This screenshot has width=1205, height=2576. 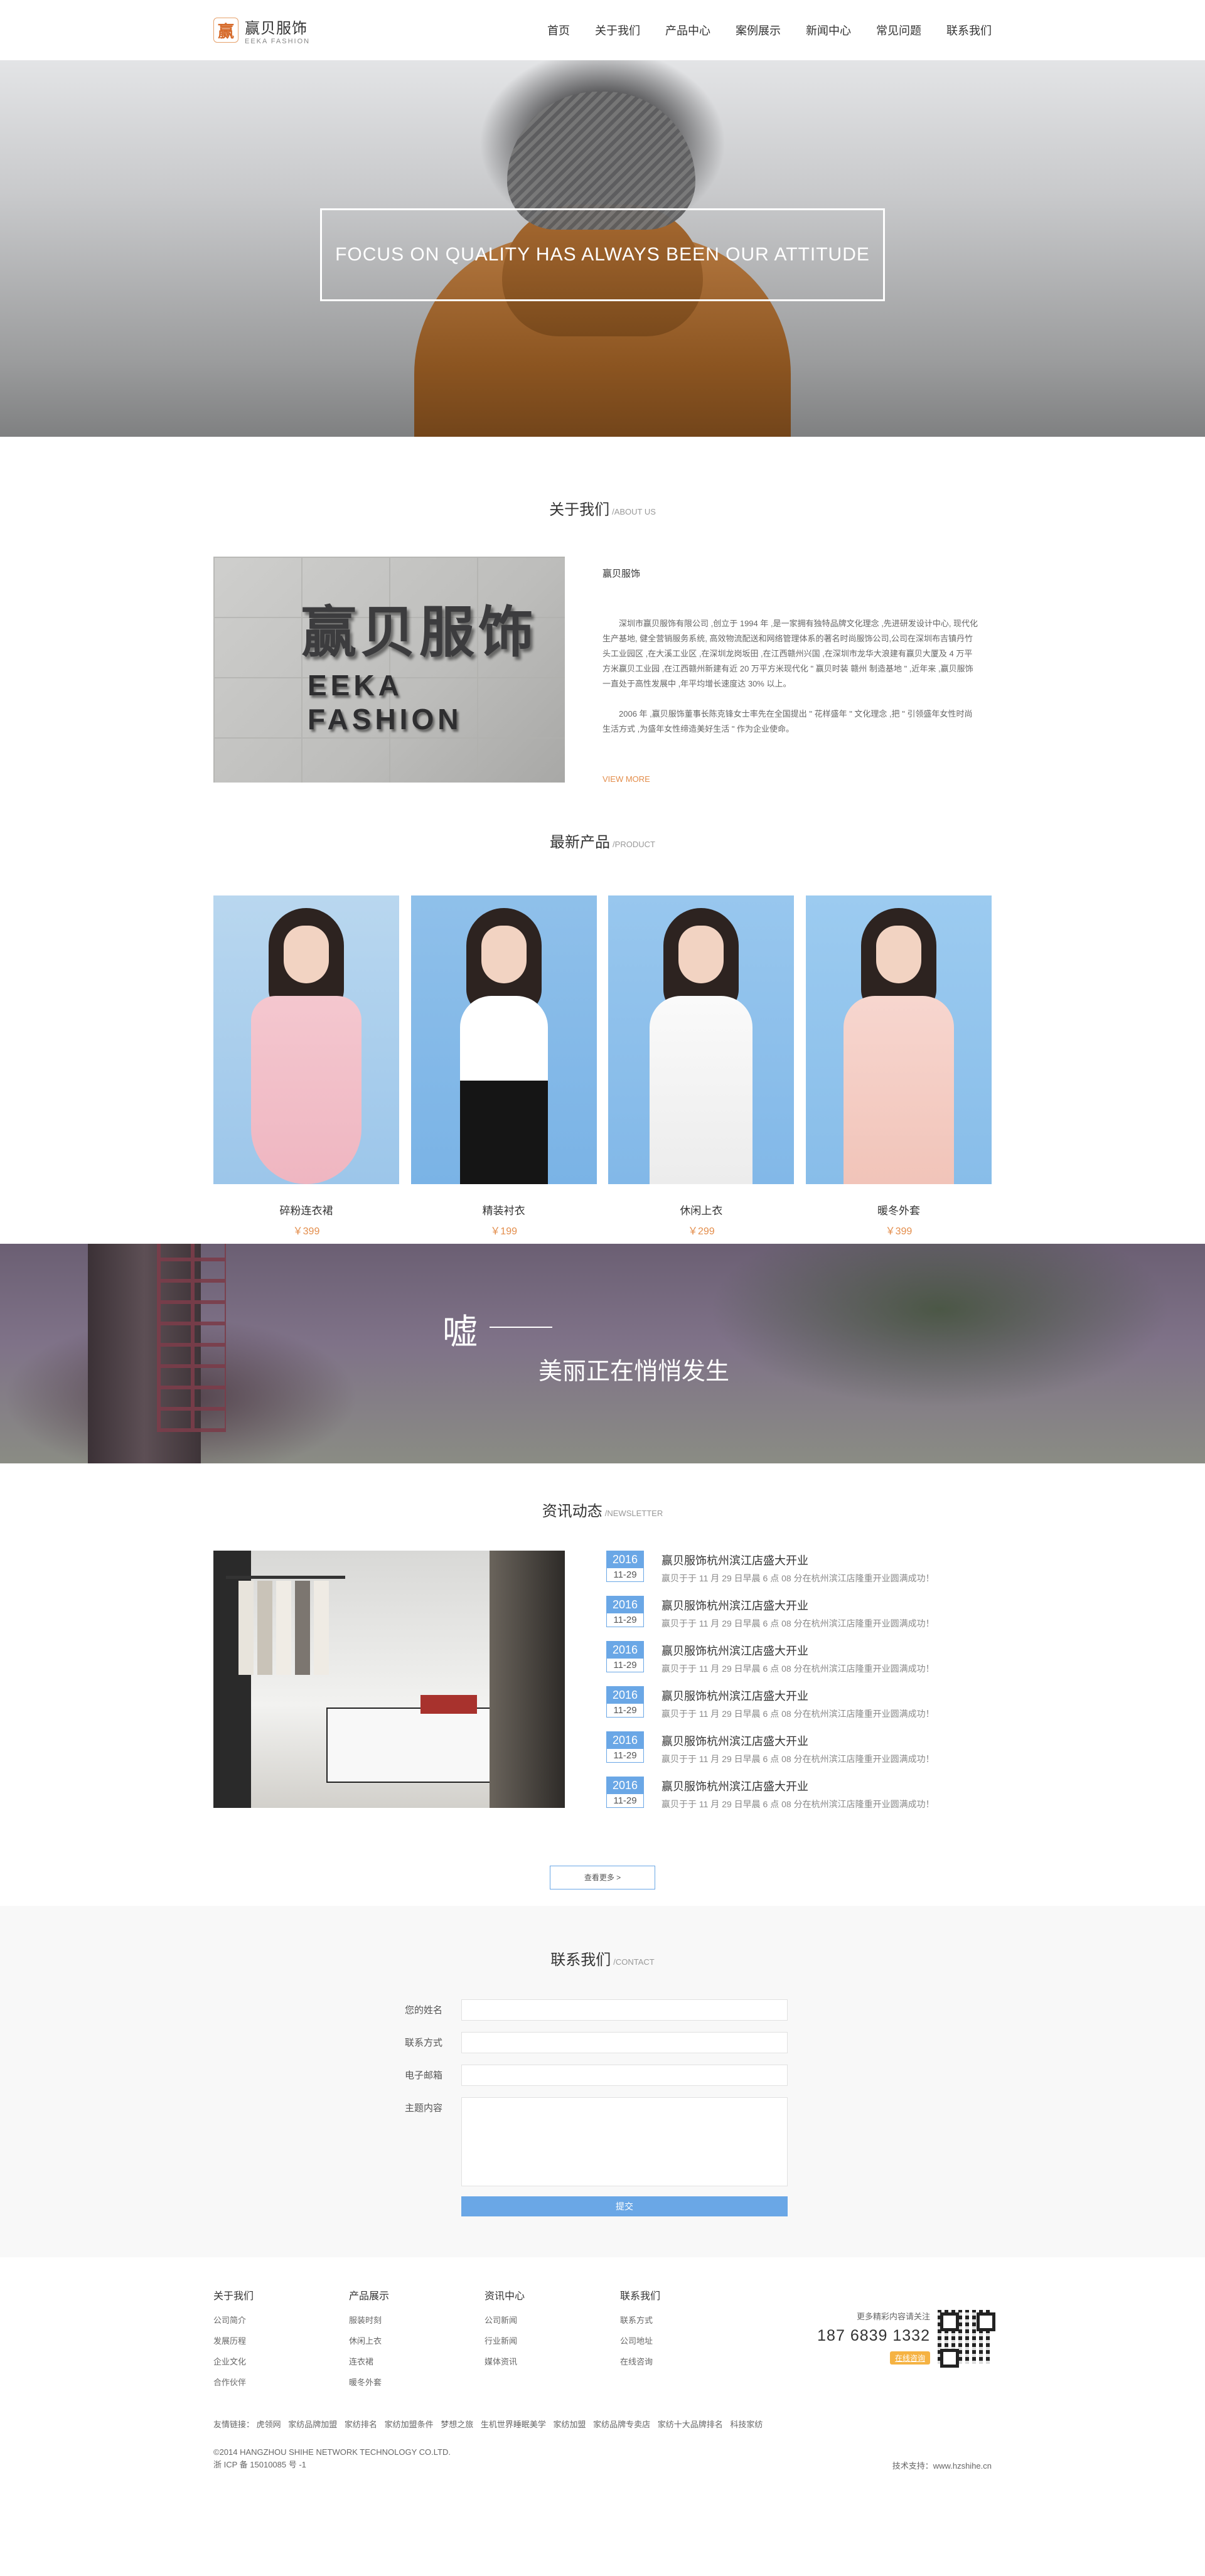 What do you see at coordinates (687, 30) in the screenshot?
I see `nav-products: 产品中心` at bounding box center [687, 30].